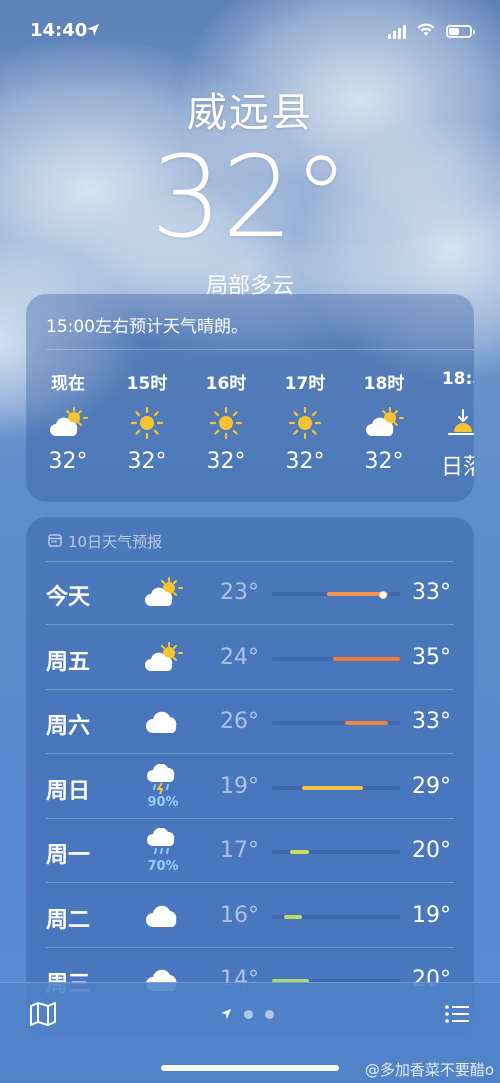  I want to click on hourly-temp: 日落, so click(457, 467).